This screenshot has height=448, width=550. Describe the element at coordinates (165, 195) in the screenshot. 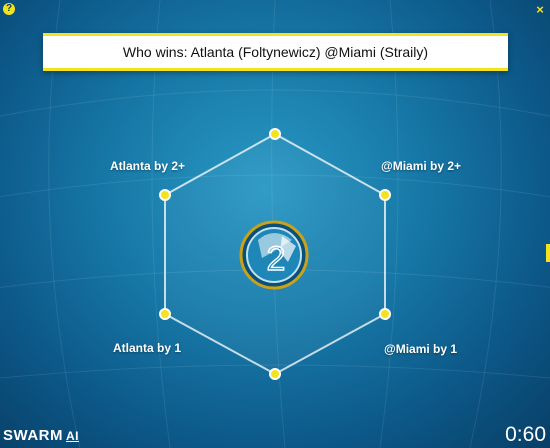

I see `answer-node-top-left` at that location.